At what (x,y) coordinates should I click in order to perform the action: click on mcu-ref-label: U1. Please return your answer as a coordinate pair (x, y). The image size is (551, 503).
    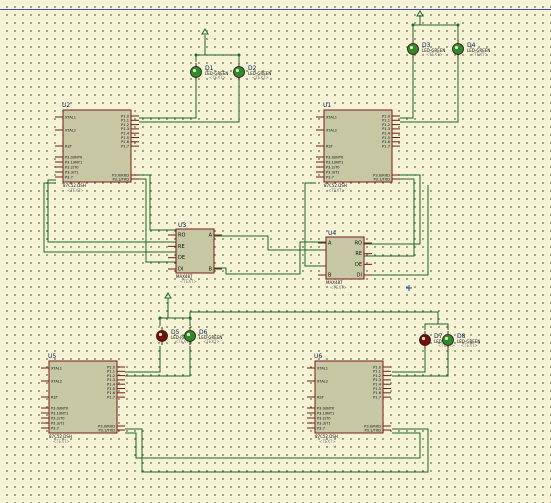
    Looking at the image, I should click on (327, 105).